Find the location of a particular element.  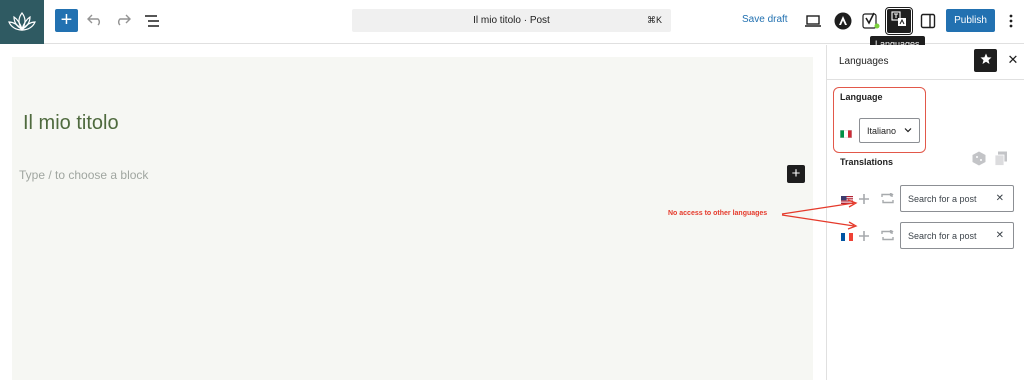

copy-icon is located at coordinates (1001, 161).